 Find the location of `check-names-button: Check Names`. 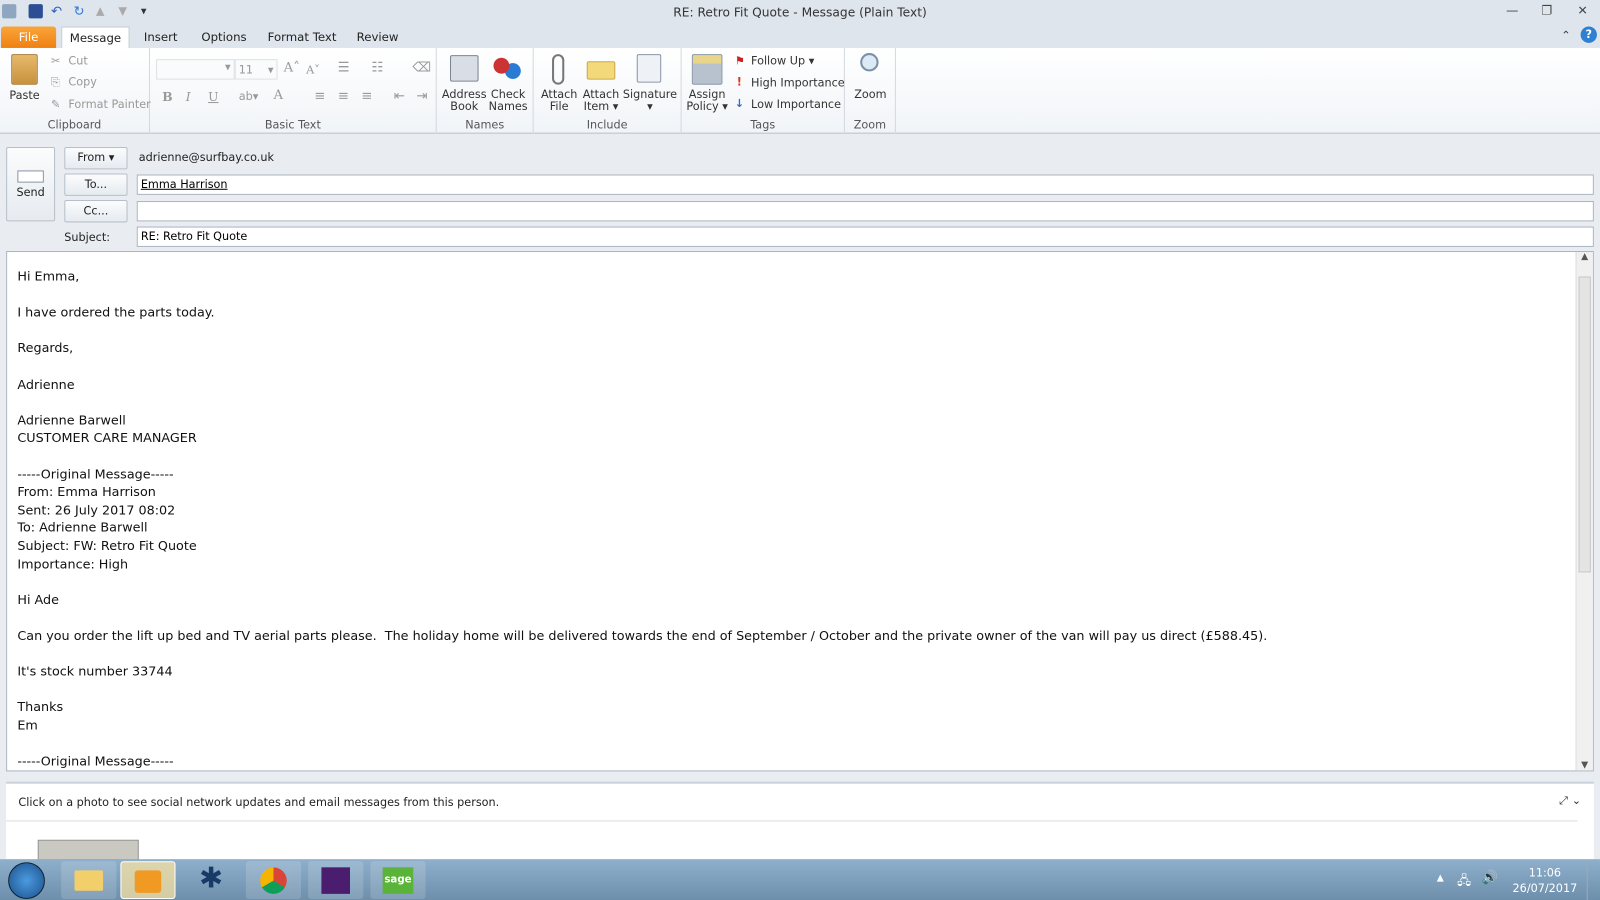

check-names-button: Check Names is located at coordinates (508, 100).